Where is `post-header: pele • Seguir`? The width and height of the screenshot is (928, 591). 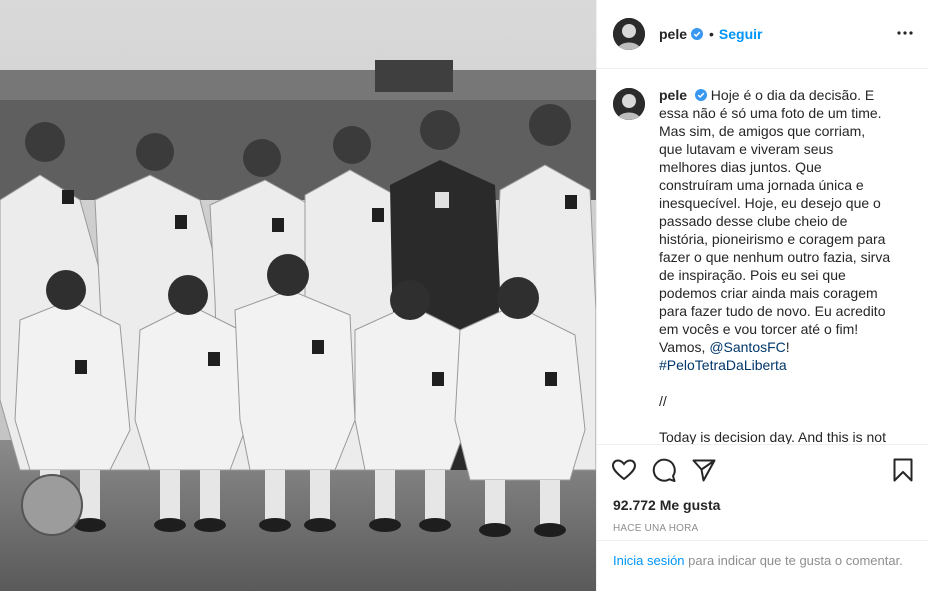
post-header: pele • Seguir is located at coordinates (762, 34).